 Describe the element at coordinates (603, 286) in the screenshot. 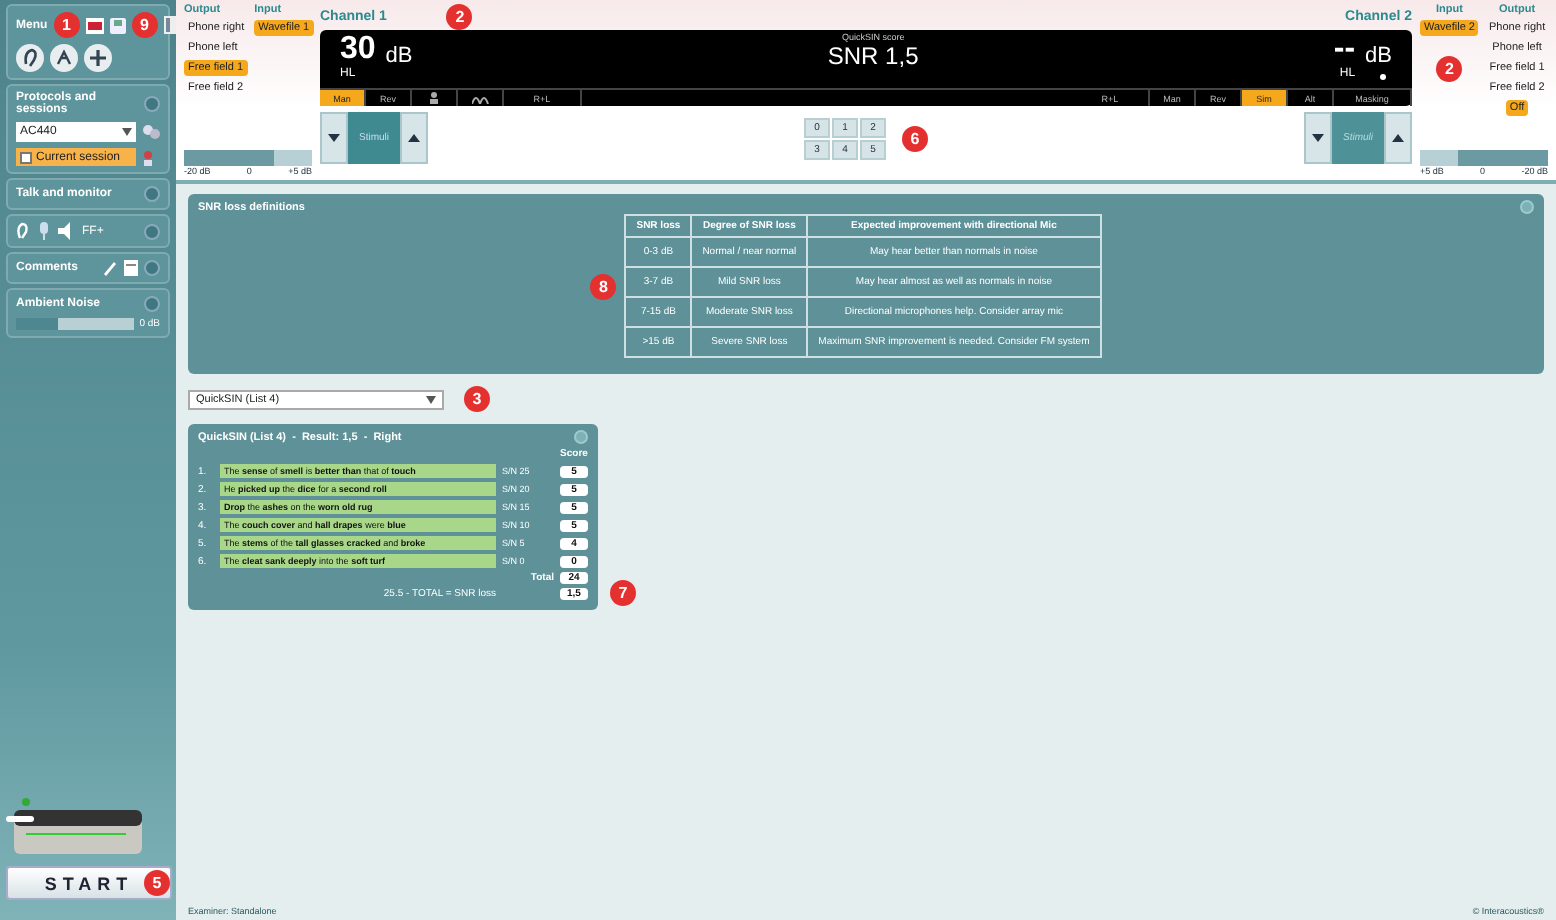

I see `callout-badge: 8` at that location.